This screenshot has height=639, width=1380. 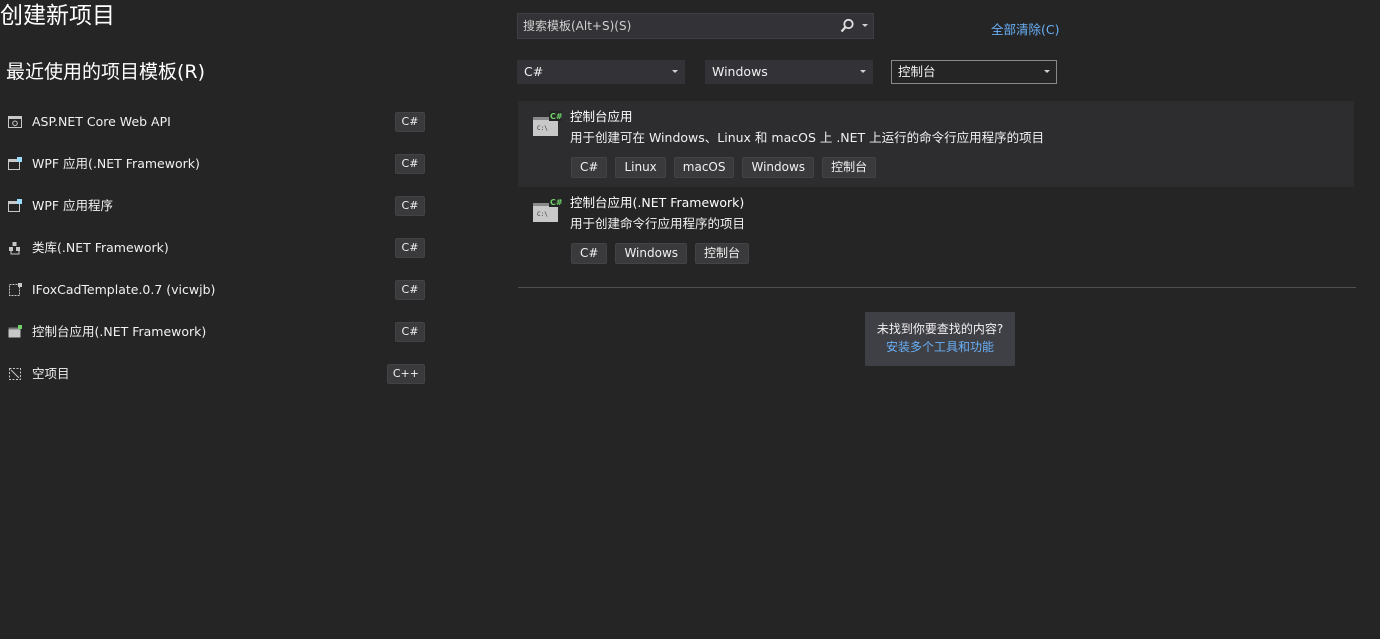 What do you see at coordinates (789, 72) in the screenshot?
I see `platform-filter-dropdown: Windows` at bounding box center [789, 72].